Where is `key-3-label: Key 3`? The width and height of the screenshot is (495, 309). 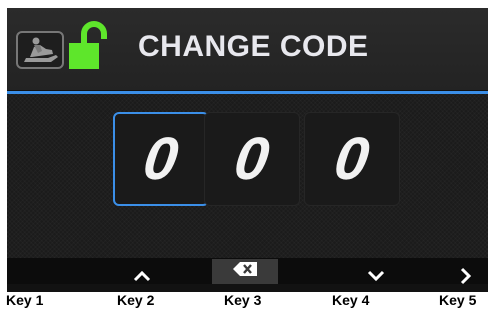 key-3-label: Key 3 is located at coordinates (243, 300).